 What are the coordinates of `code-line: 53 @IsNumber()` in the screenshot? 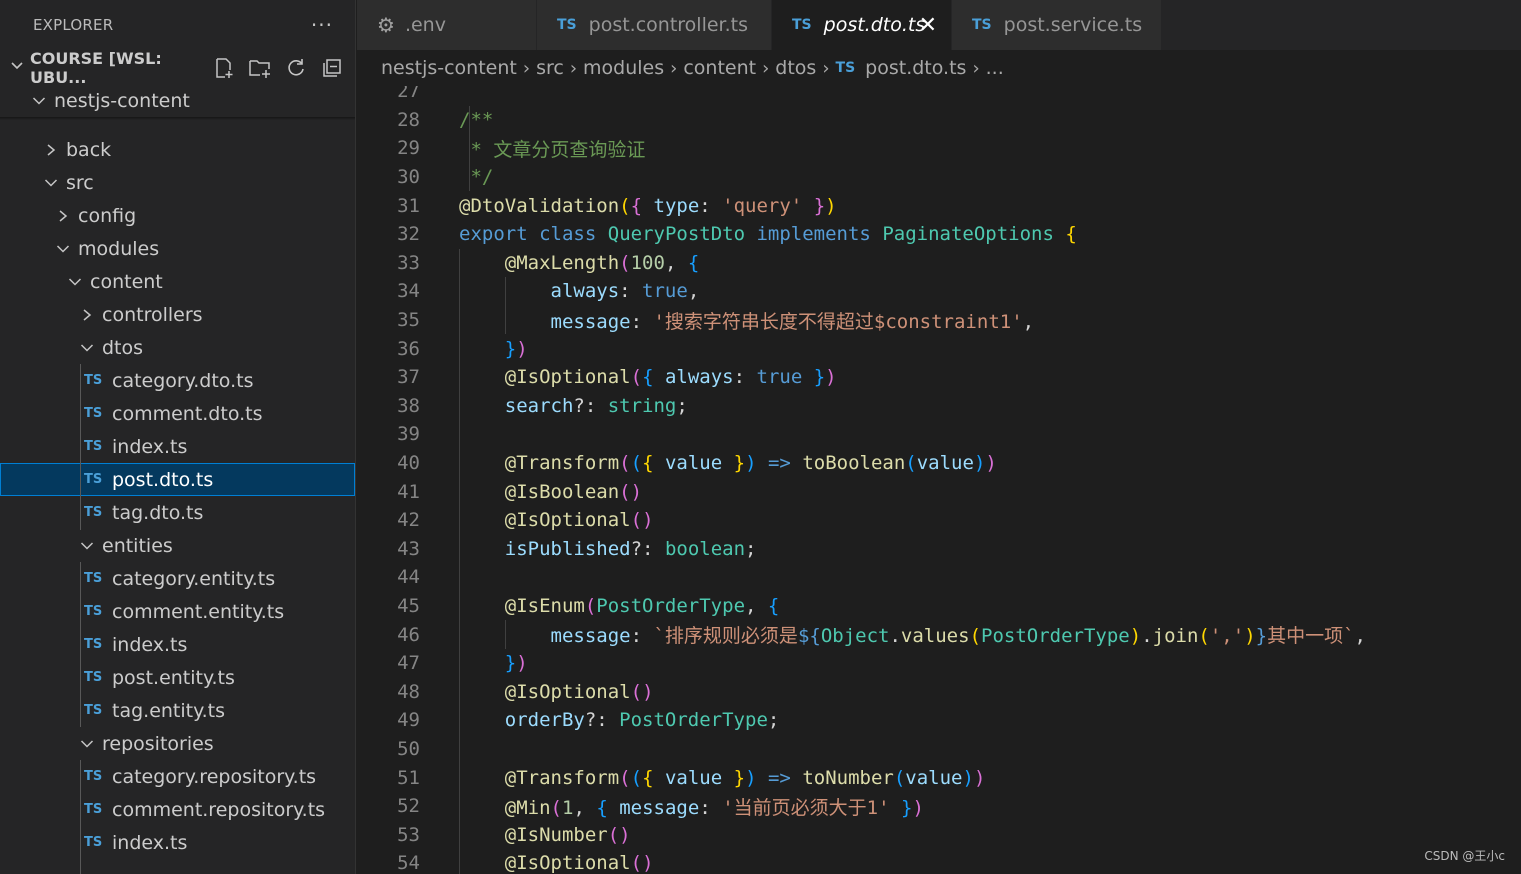 It's located at (939, 835).